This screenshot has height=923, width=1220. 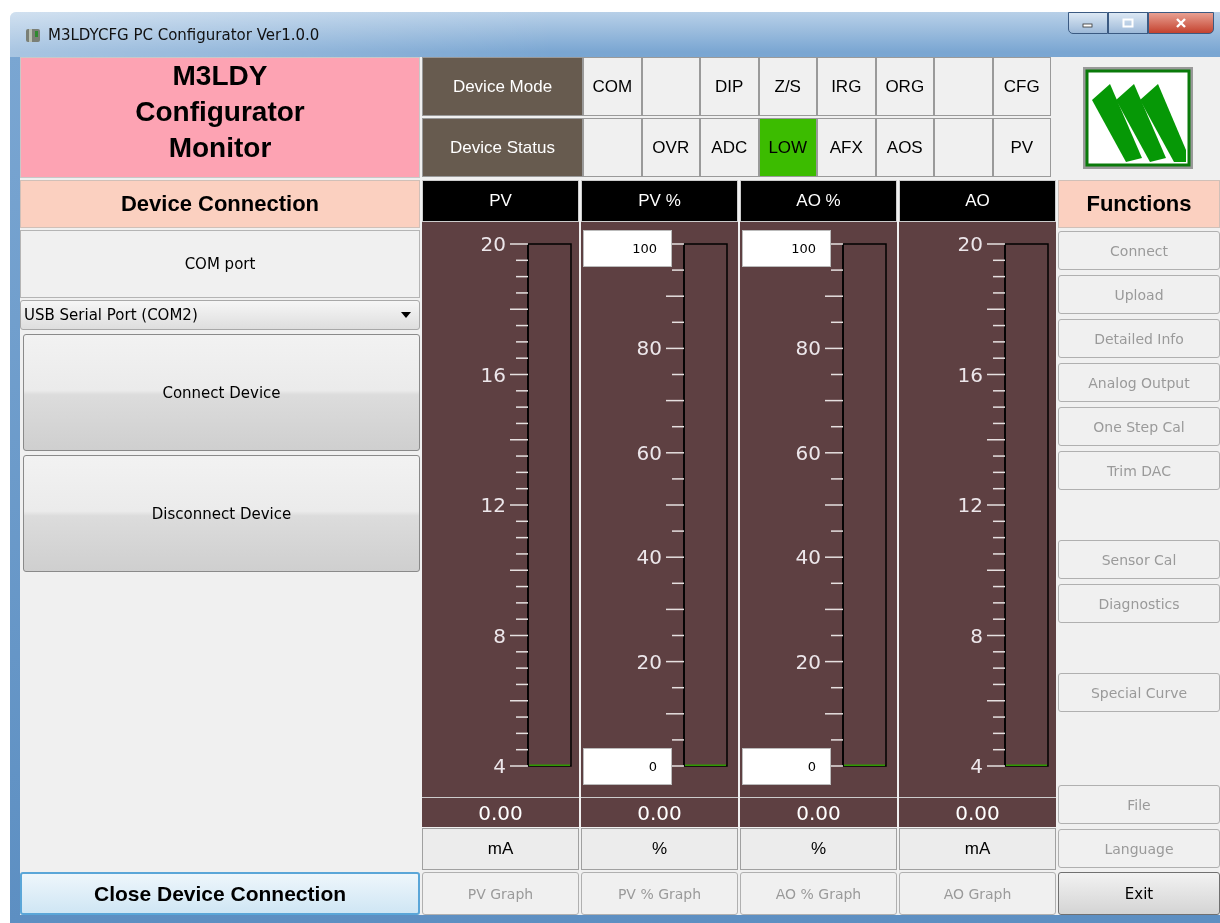 What do you see at coordinates (502, 147) in the screenshot?
I see `row-label: Device Status` at bounding box center [502, 147].